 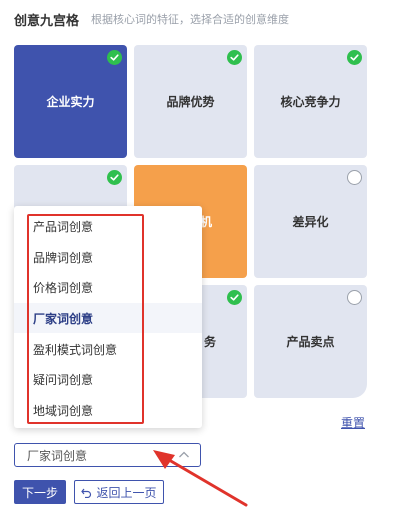 I want to click on grid-cell-enterprise-strength: 企业实力, so click(x=70, y=101).